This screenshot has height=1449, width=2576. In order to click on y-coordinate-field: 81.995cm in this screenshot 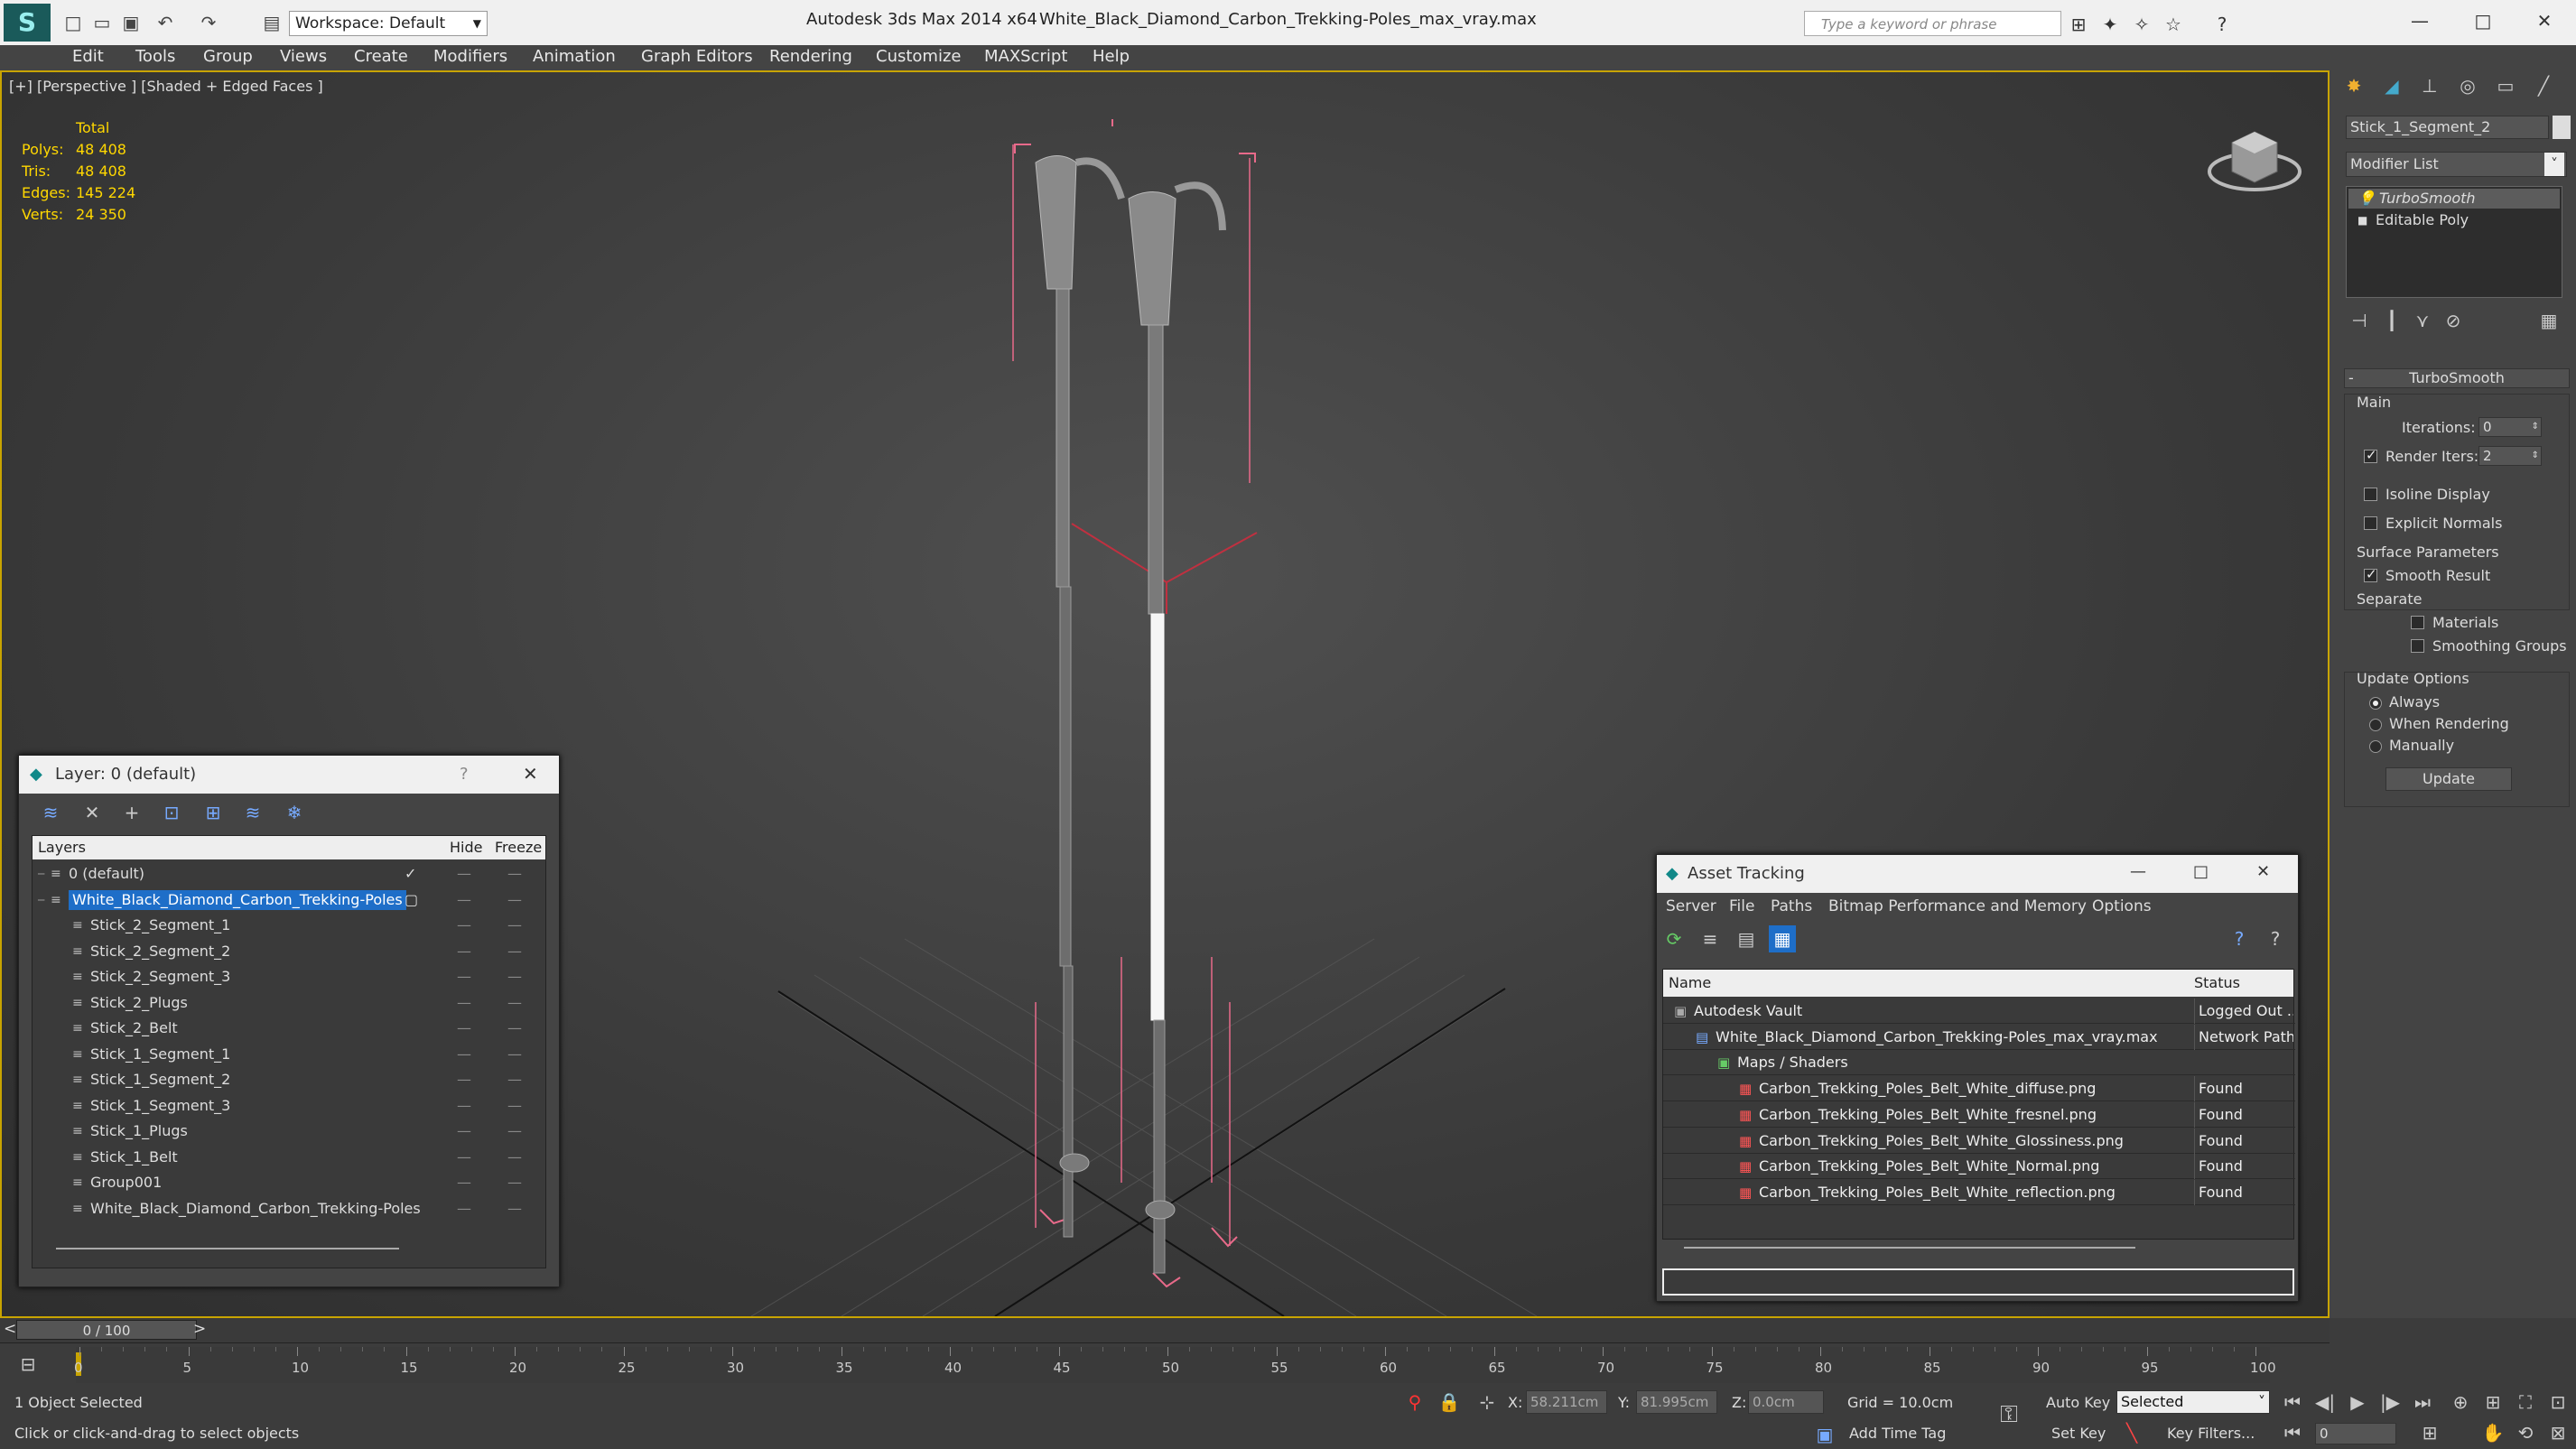, I will do `click(1676, 1402)`.